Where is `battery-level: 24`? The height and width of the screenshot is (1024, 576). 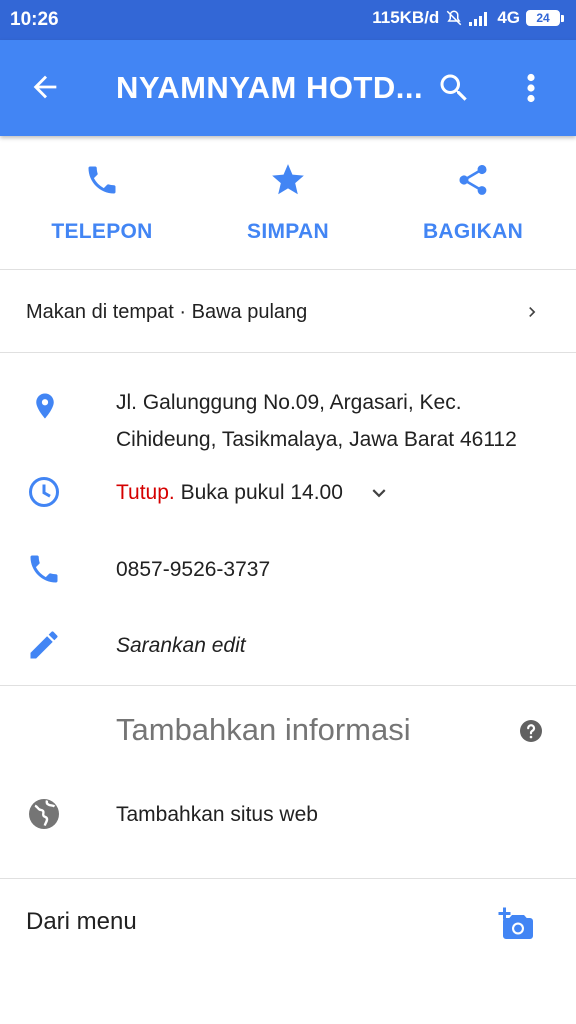 battery-level: 24 is located at coordinates (543, 18).